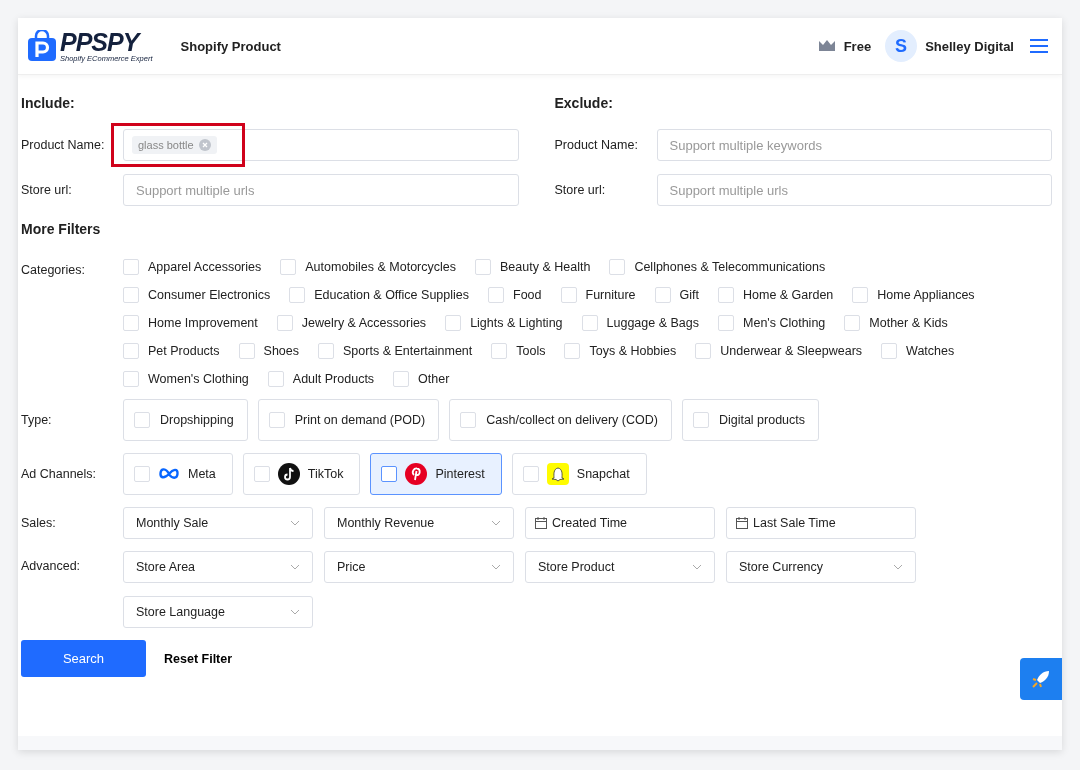 This screenshot has height=770, width=1080. Describe the element at coordinates (37, 420) in the screenshot. I see `type-label: Type:` at that location.